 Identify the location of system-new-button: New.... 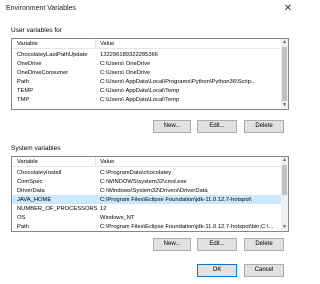
(172, 244).